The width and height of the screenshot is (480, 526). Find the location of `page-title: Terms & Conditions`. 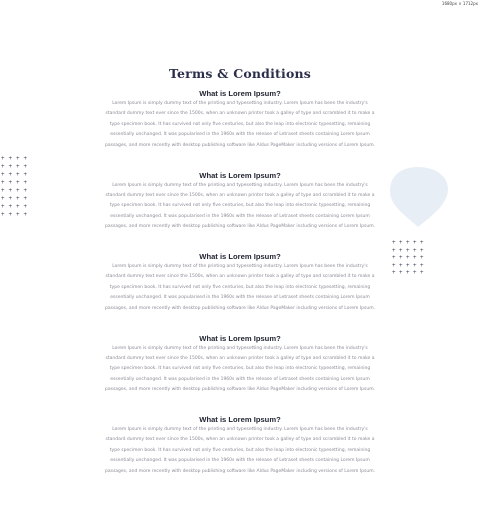

page-title: Terms & Conditions is located at coordinates (240, 74).